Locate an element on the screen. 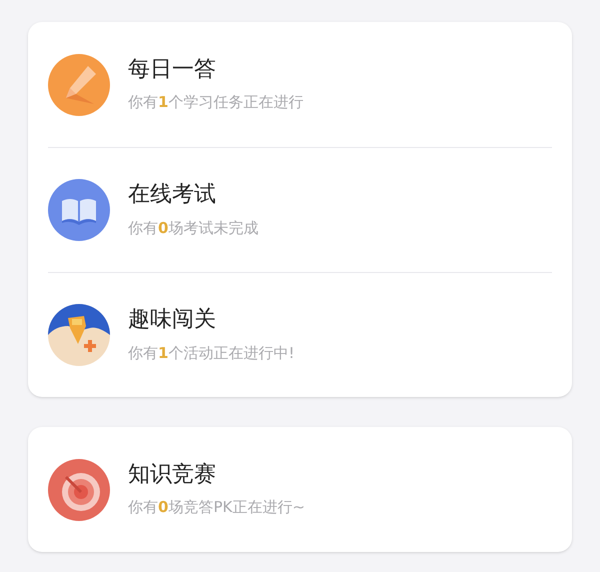 This screenshot has width=600, height=572. item-subtitle: 你有0场考试未完成 is located at coordinates (193, 228).